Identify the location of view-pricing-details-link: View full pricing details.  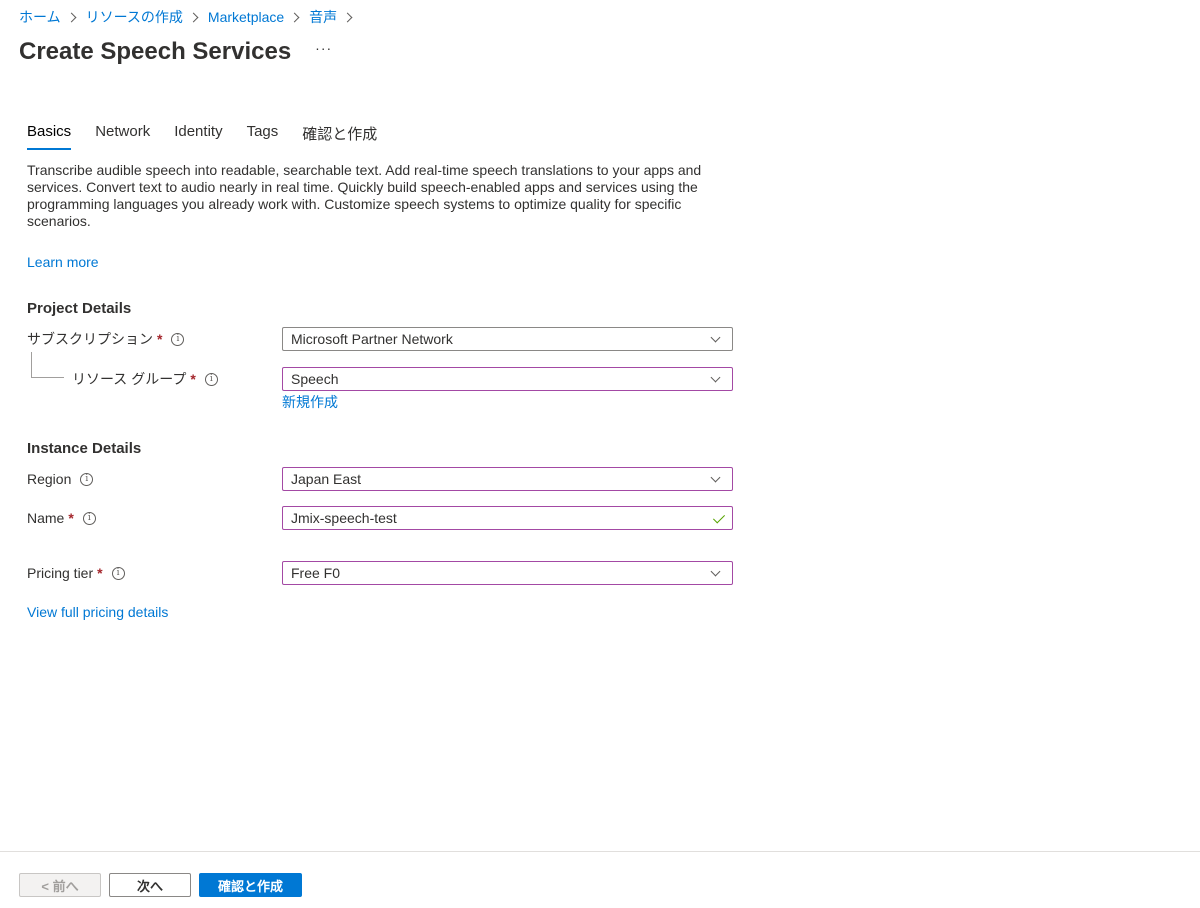
(97, 612).